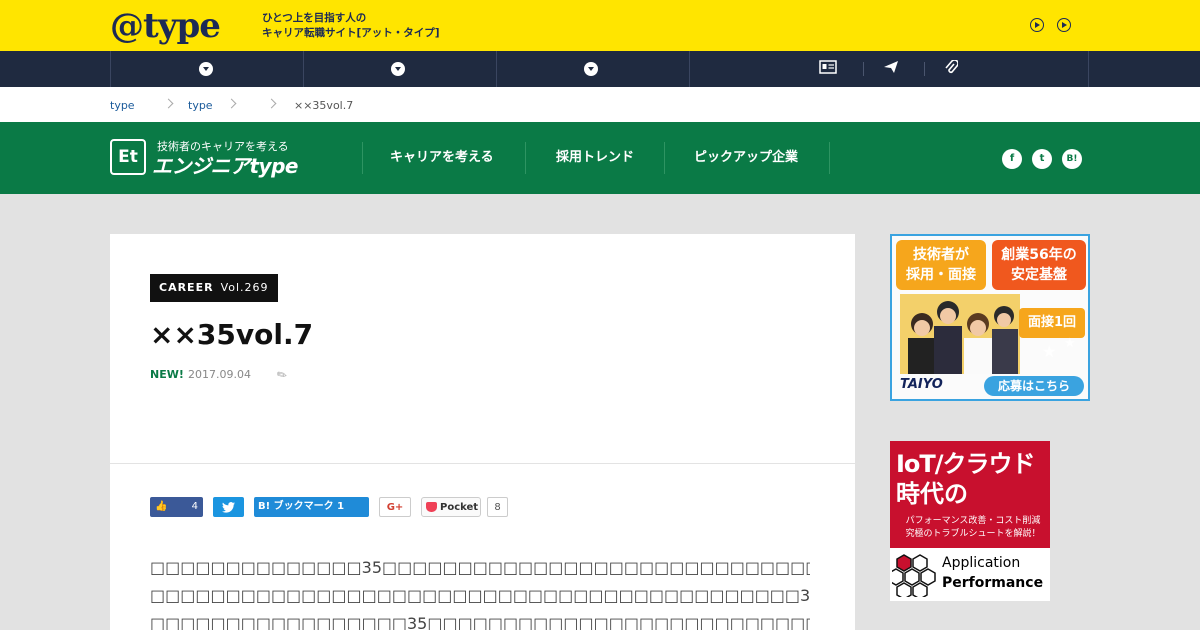 The height and width of the screenshot is (630, 1200). I want to click on tag-icon: ✎, so click(282, 374).